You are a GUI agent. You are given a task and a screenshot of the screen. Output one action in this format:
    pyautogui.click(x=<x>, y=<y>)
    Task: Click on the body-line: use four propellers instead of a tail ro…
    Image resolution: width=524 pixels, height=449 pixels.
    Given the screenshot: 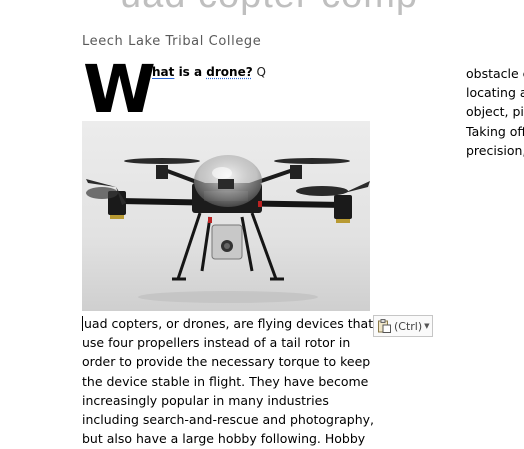 What is the action you would take?
    pyautogui.click(x=216, y=343)
    